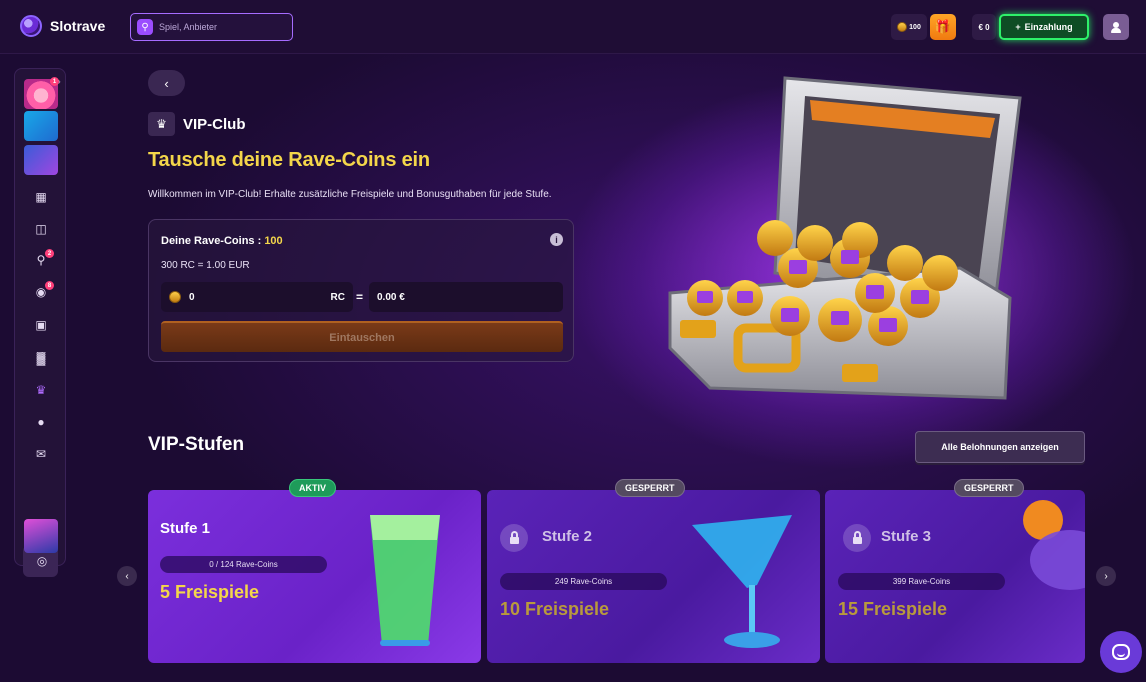 This screenshot has height=682, width=1146. Describe the element at coordinates (41, 229) in the screenshot. I see `gift-box-icon: ◫` at that location.